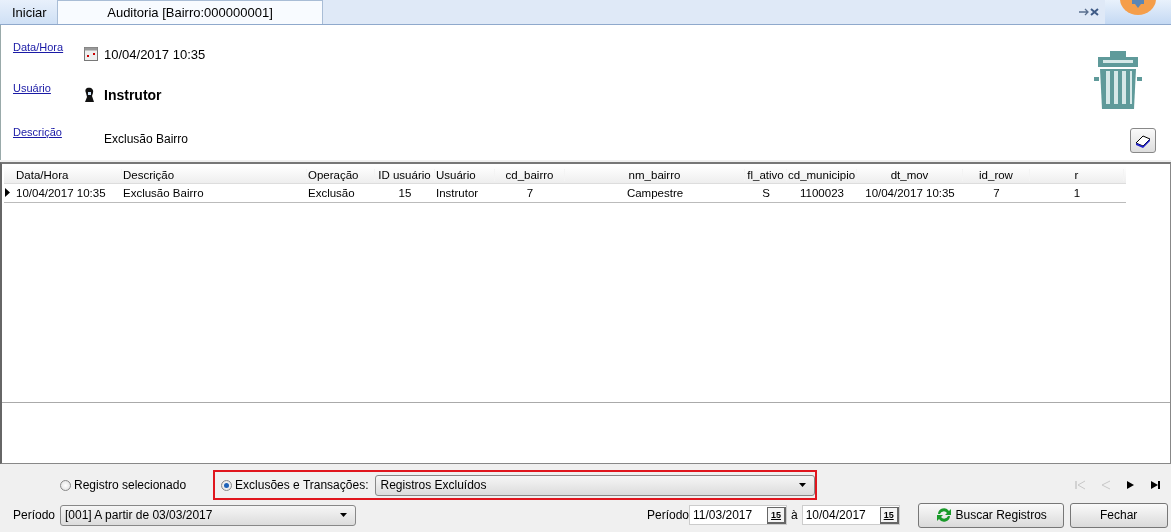 This screenshot has width=1171, height=532. Describe the element at coordinates (655, 174) in the screenshot. I see `column-header: nm_bairro` at that location.